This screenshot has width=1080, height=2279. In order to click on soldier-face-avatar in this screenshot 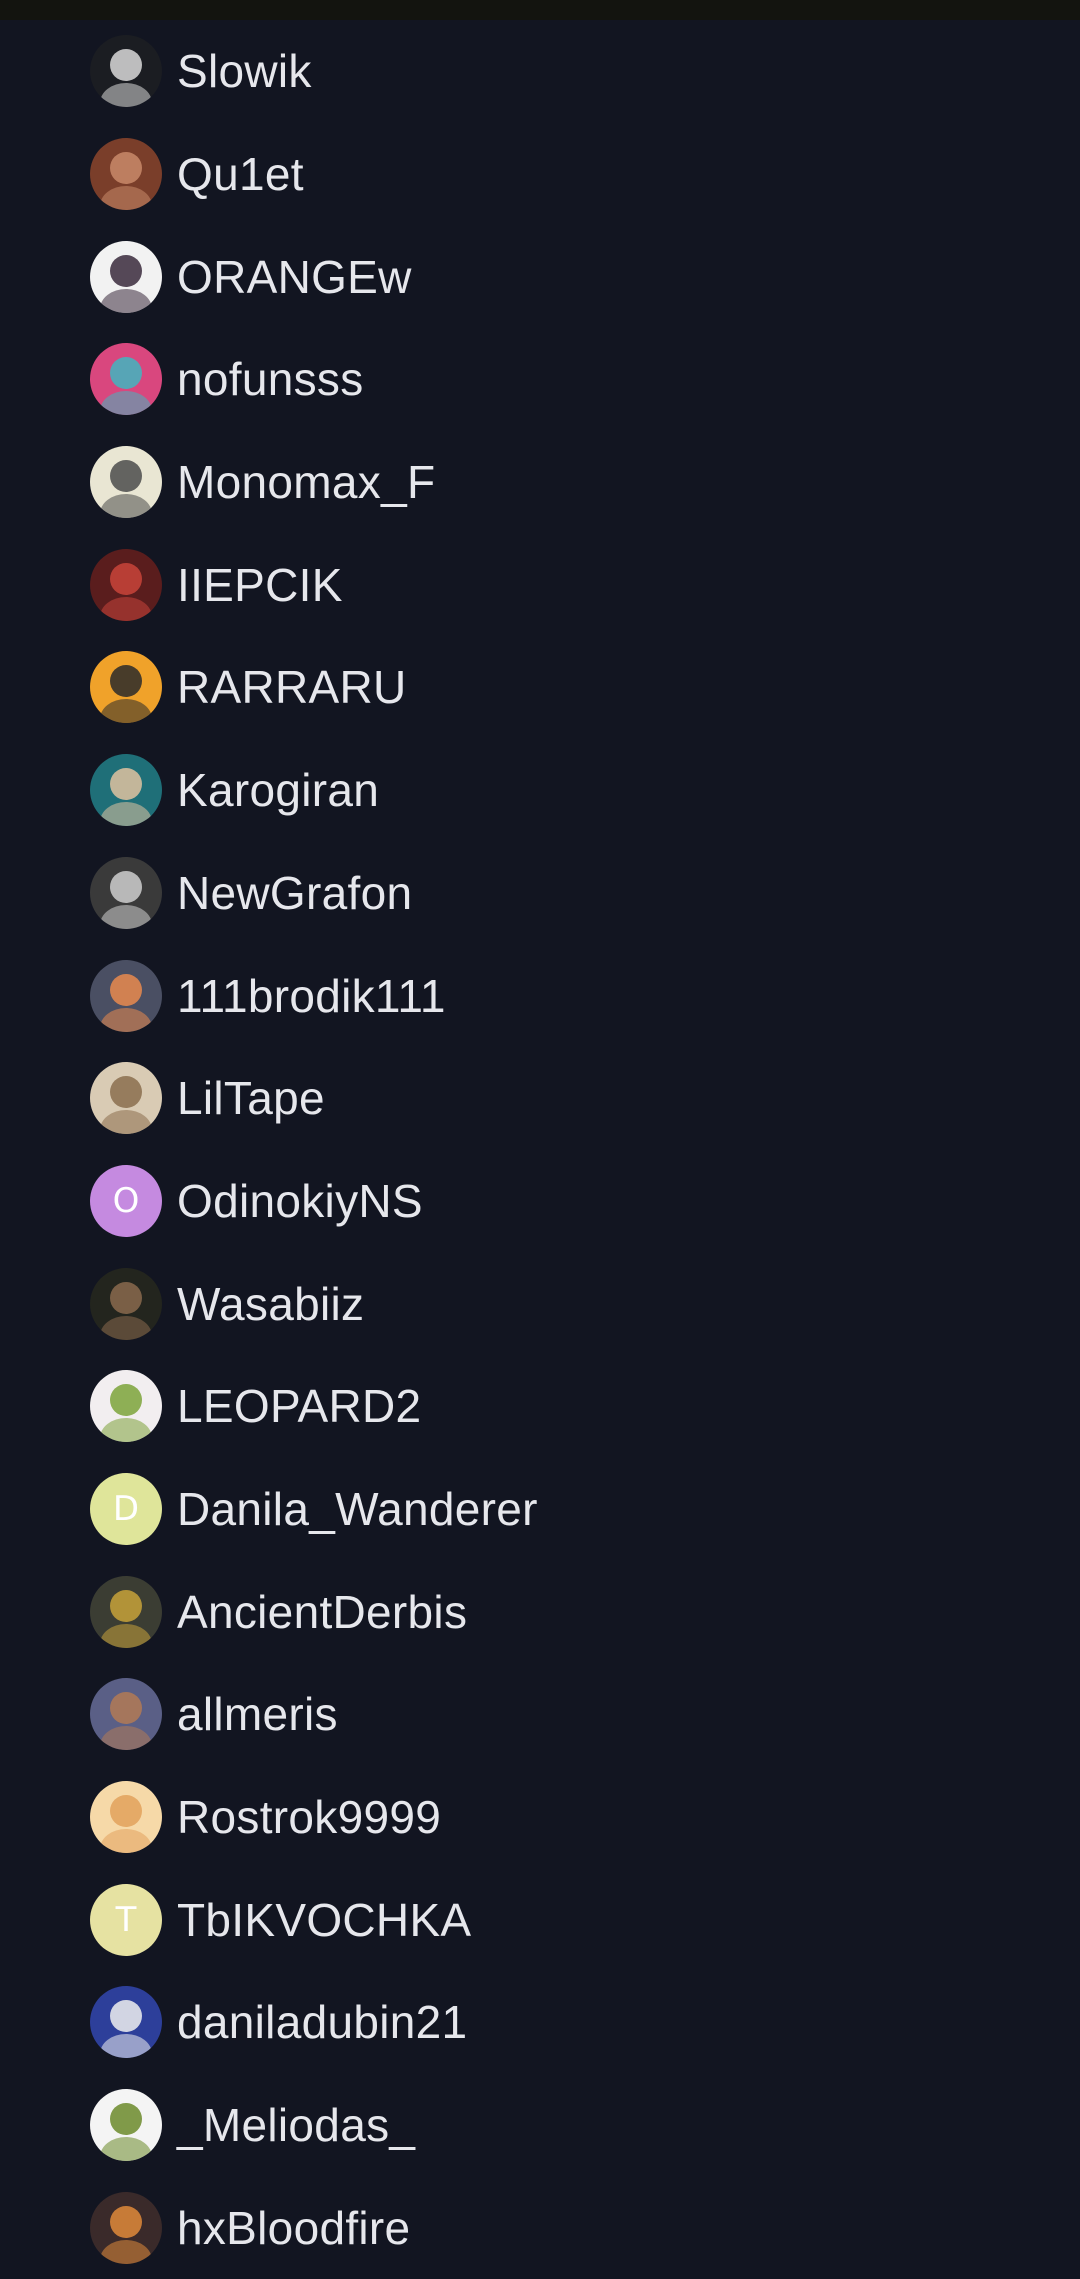, I will do `click(126, 1303)`.